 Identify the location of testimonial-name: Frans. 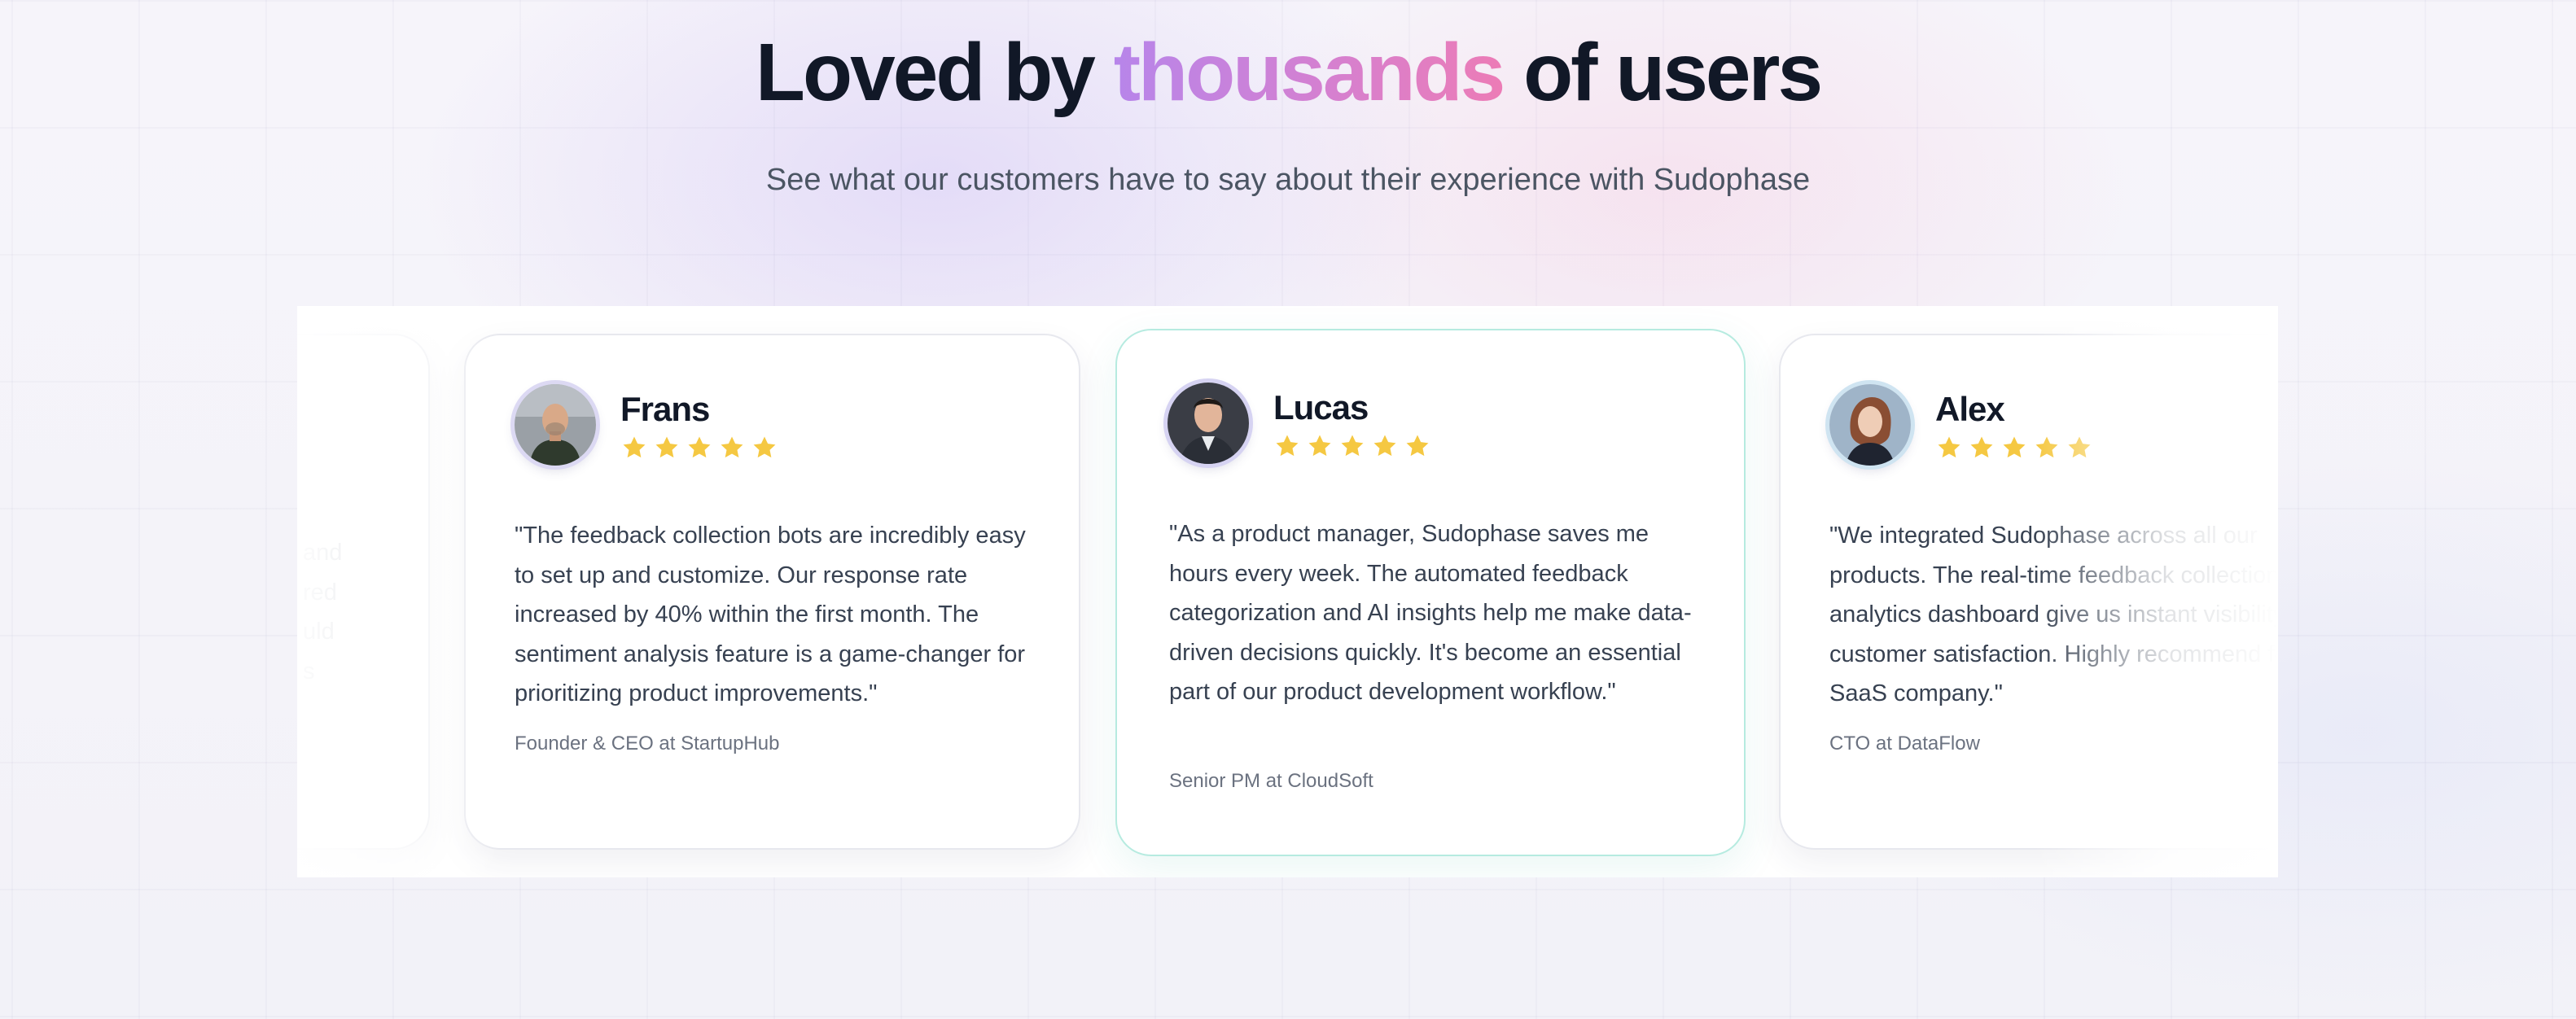
(665, 409).